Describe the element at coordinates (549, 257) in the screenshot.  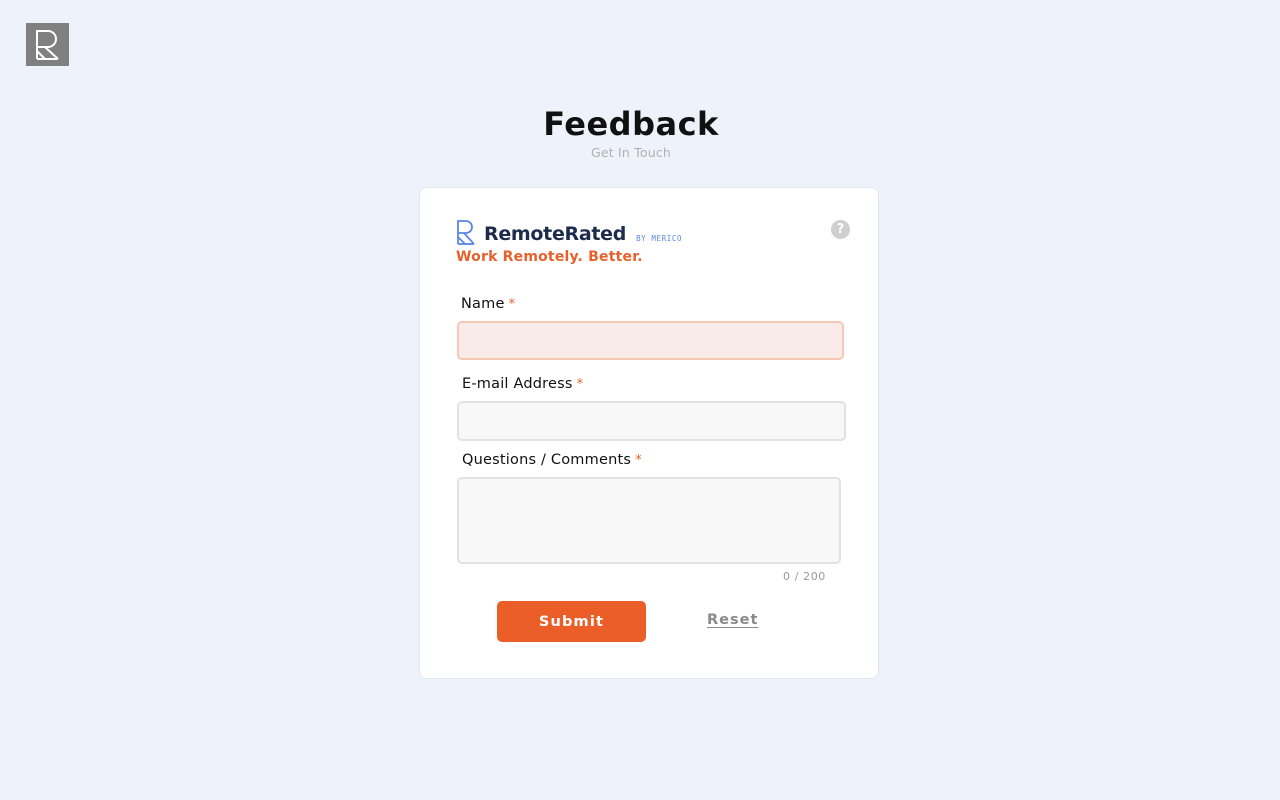
I see `brand-tagline: Work Remotely. Better.` at that location.